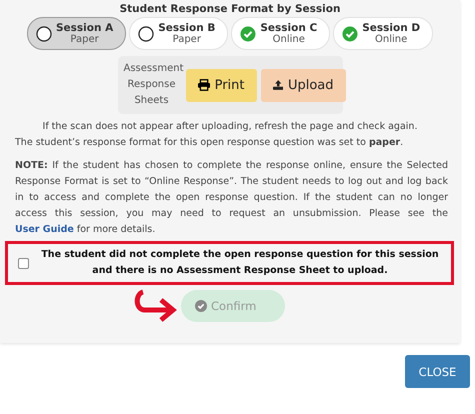 This screenshot has width=475, height=414. What do you see at coordinates (303, 85) in the screenshot?
I see `upload-button: Upload` at bounding box center [303, 85].